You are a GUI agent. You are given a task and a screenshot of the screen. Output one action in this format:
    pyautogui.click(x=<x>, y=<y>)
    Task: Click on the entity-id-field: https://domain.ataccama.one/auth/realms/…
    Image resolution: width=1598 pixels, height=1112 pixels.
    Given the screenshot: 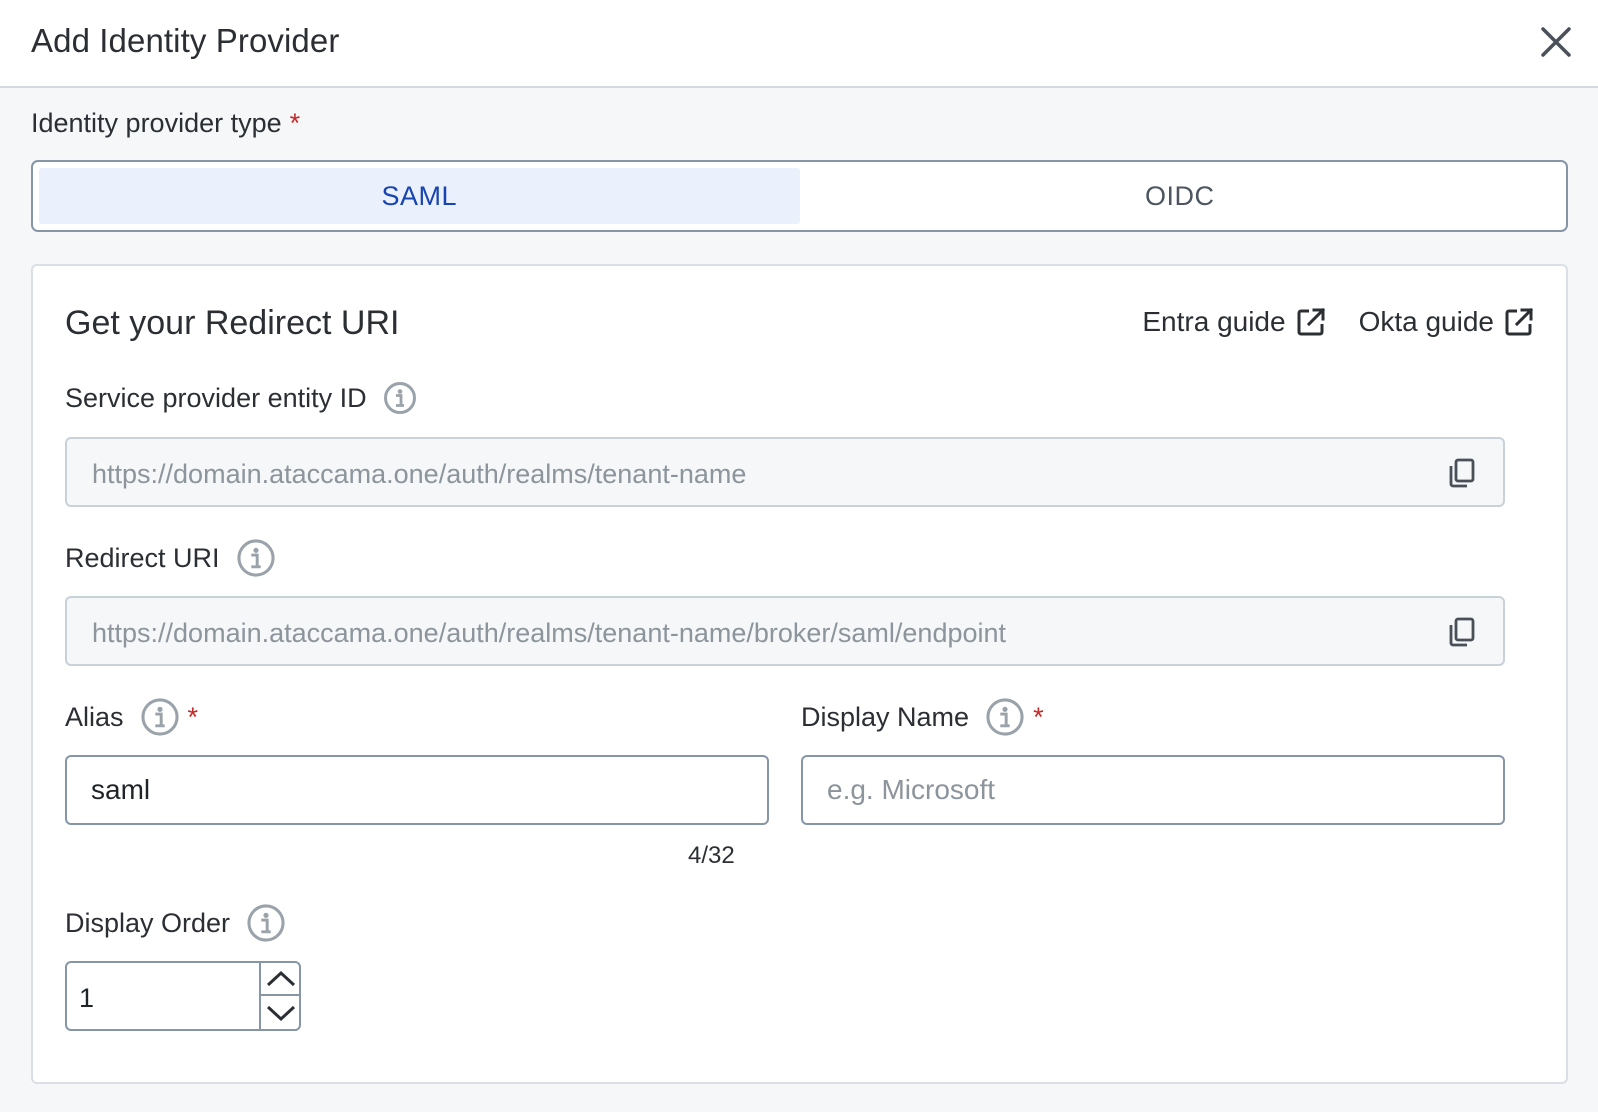 What is the action you would take?
    pyautogui.click(x=785, y=472)
    